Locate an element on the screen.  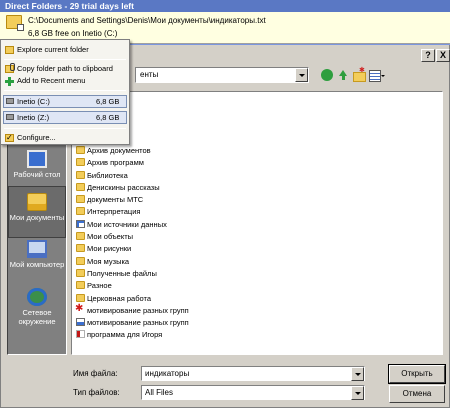
network-icon is located at coordinates (37, 297).